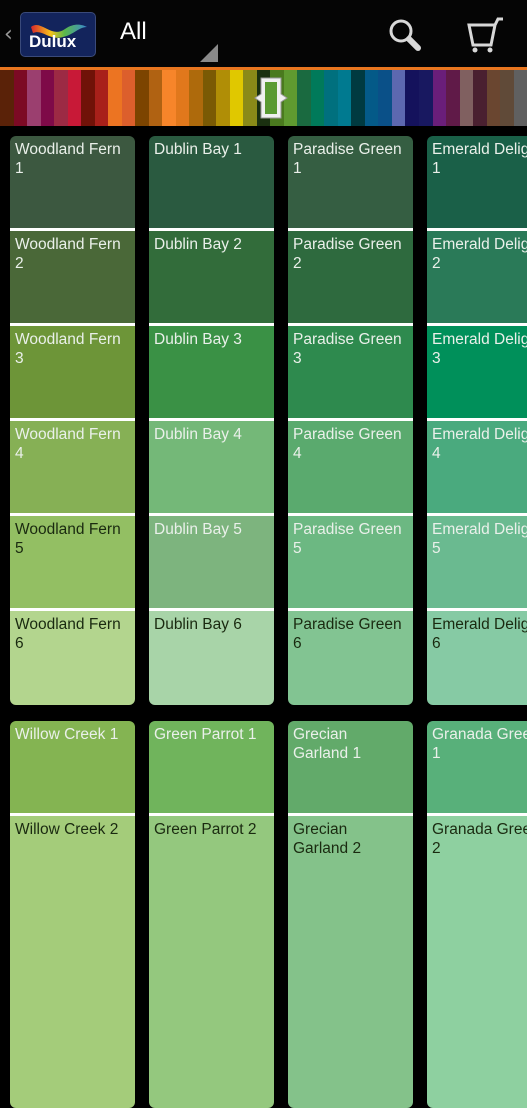 This screenshot has height=1108, width=527. Describe the element at coordinates (479, 839) in the screenshot. I see `swatch-name: Granada Green 2` at that location.